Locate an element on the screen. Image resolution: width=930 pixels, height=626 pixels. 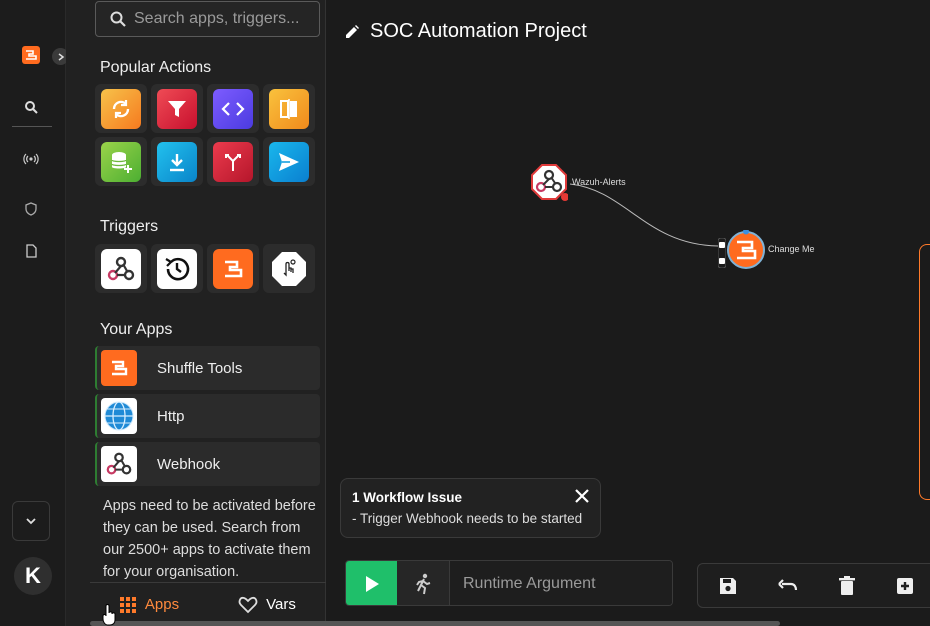
shield-icon is located at coordinates (31, 209).